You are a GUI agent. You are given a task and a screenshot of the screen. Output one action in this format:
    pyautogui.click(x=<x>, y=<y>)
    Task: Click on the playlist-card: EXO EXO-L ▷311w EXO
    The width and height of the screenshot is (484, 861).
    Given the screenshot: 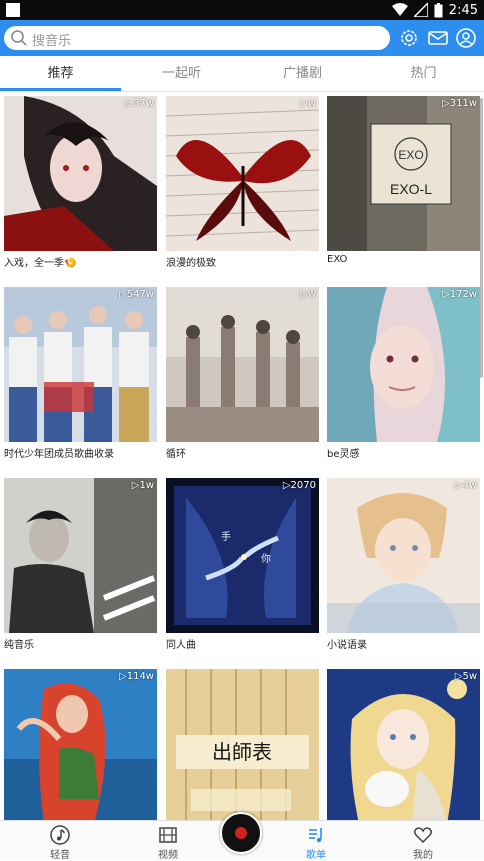 What is the action you would take?
    pyautogui.click(x=403, y=180)
    